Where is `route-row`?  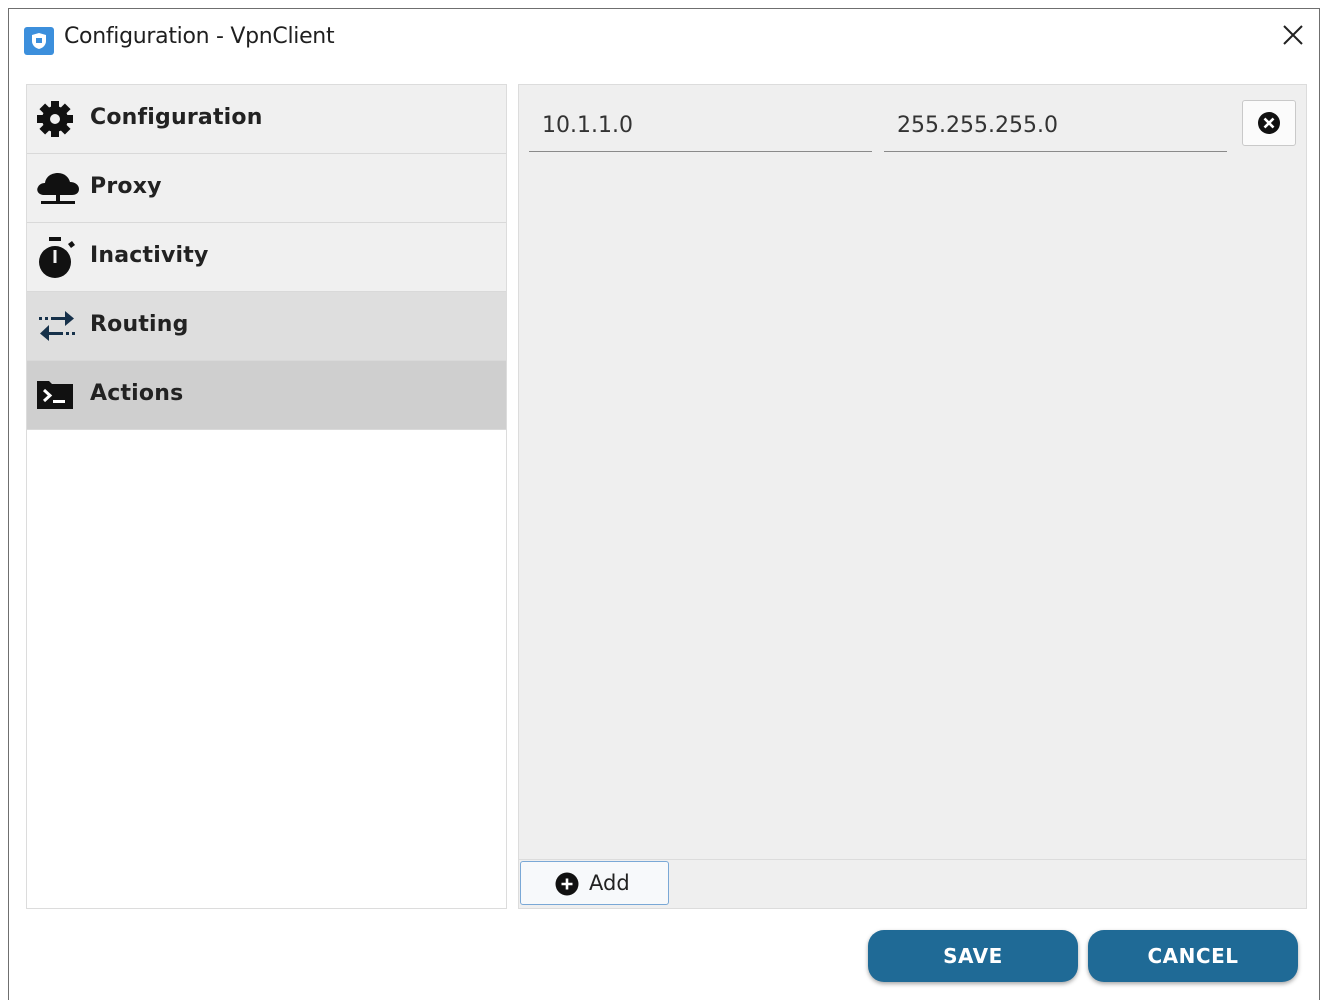
route-row is located at coordinates (912, 127).